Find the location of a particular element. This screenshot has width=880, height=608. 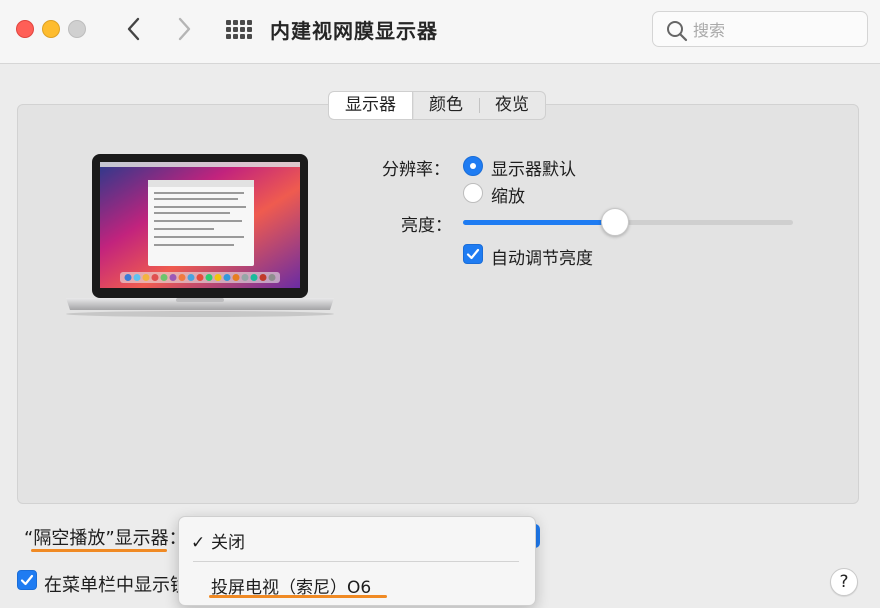

chevron-right-icon is located at coordinates (184, 29).